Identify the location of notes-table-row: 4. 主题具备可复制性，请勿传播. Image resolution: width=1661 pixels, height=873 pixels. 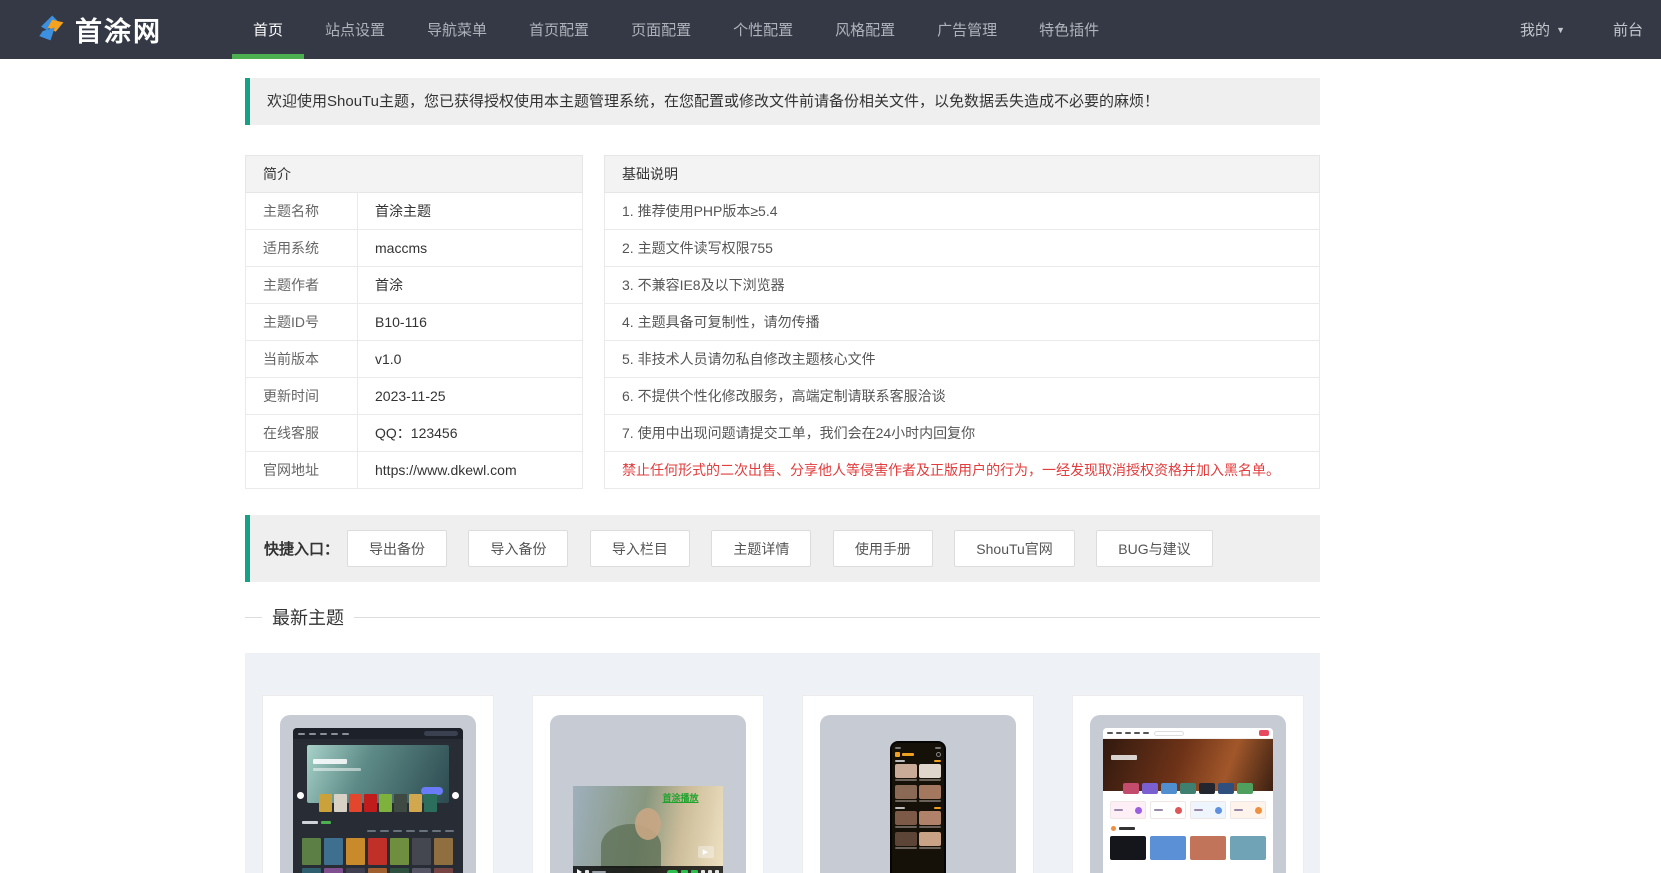
(962, 322).